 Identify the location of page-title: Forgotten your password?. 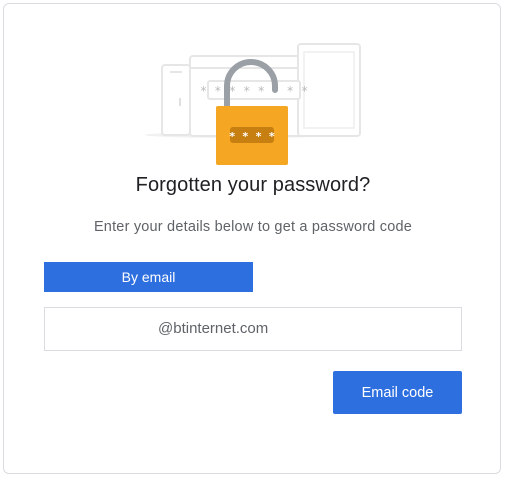
(253, 185).